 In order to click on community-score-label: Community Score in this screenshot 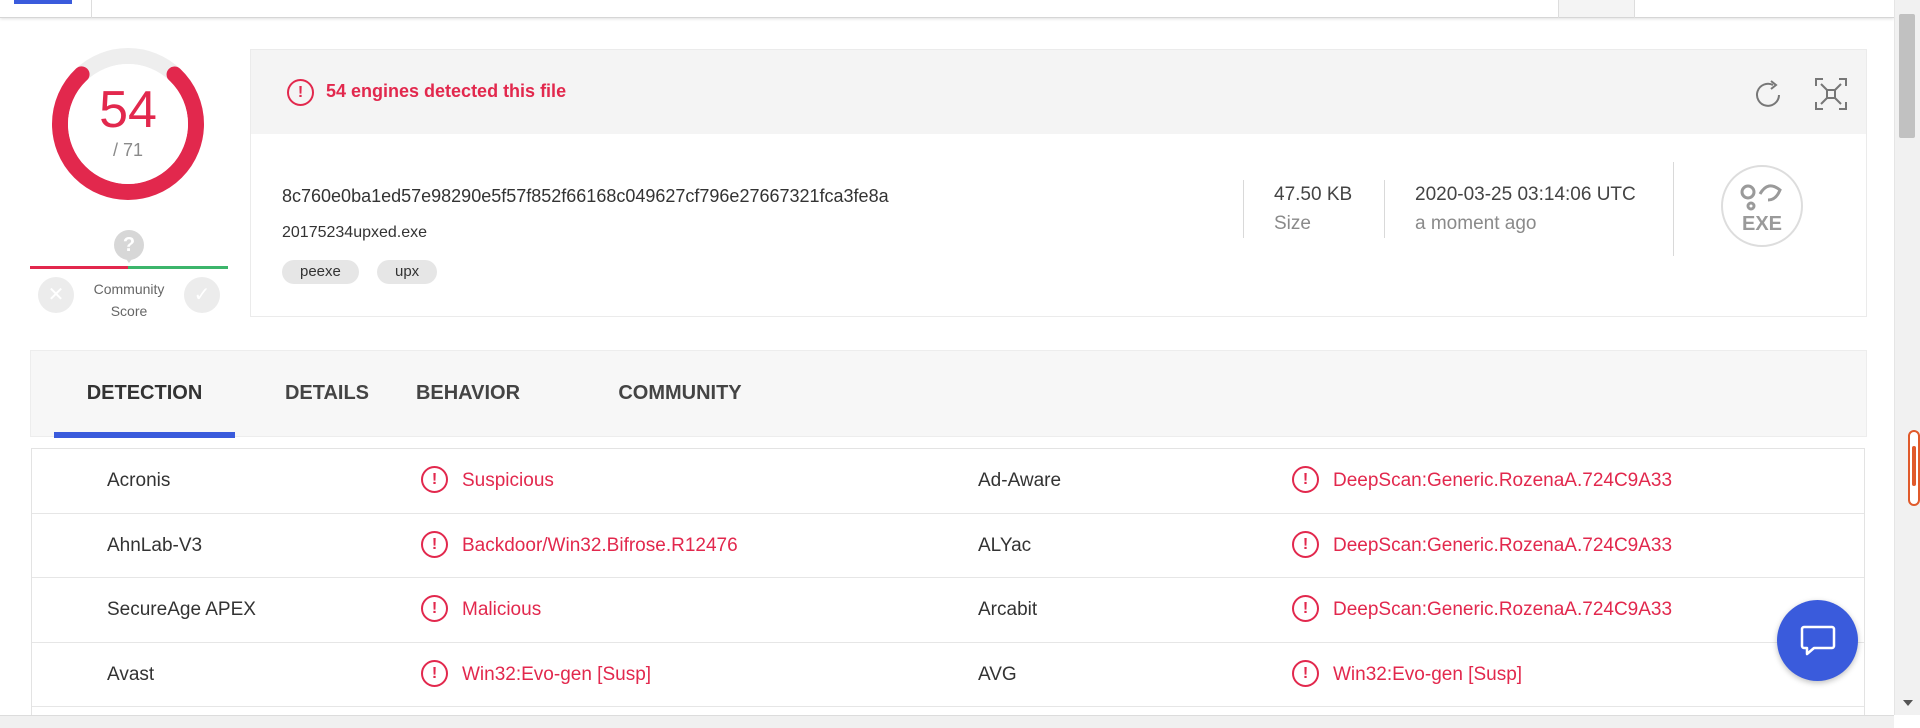, I will do `click(129, 300)`.